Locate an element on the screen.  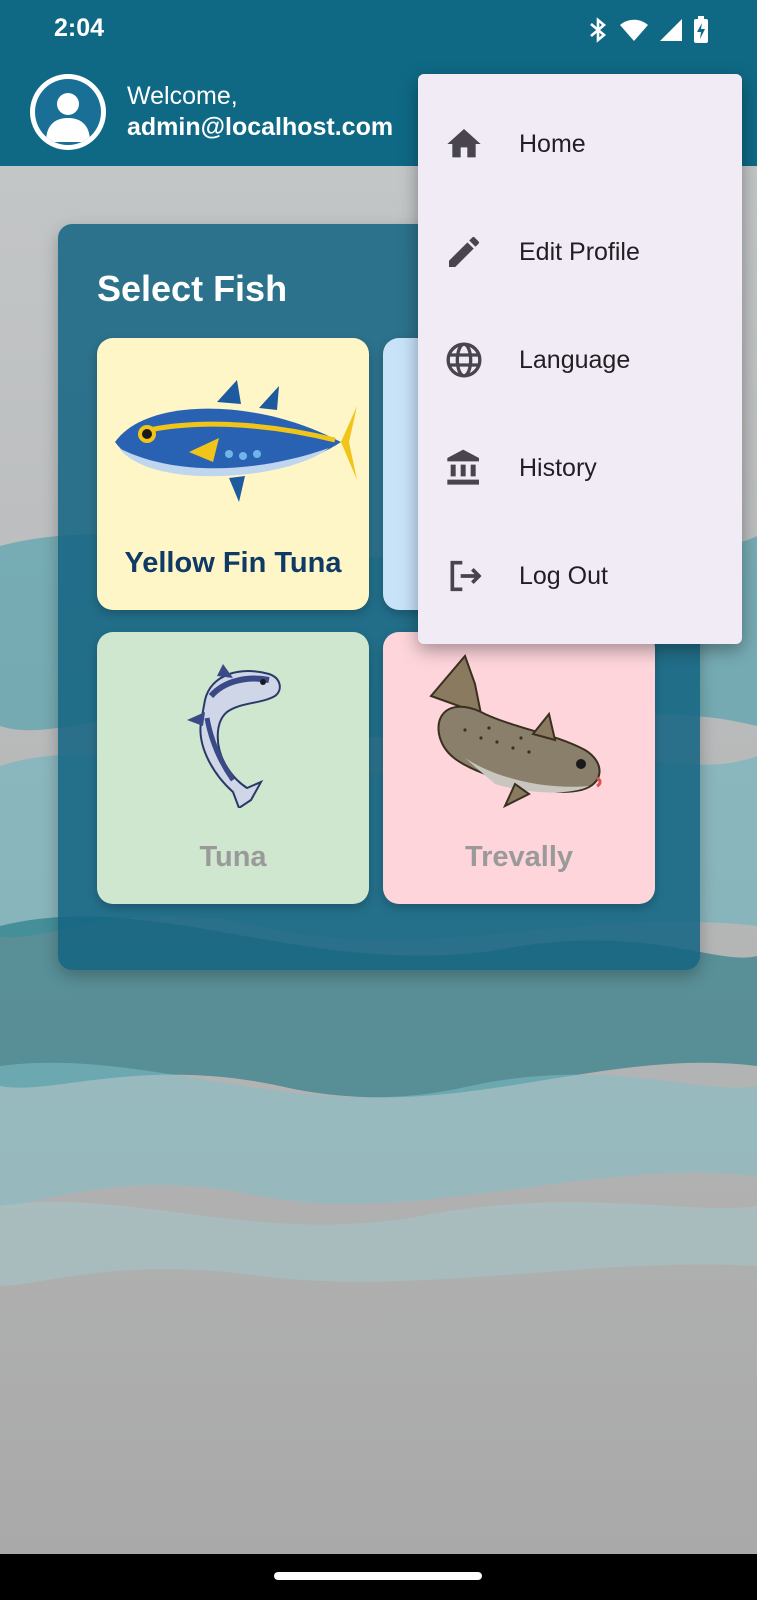
menu-item-label: Edit Profile is located at coordinates (579, 251).